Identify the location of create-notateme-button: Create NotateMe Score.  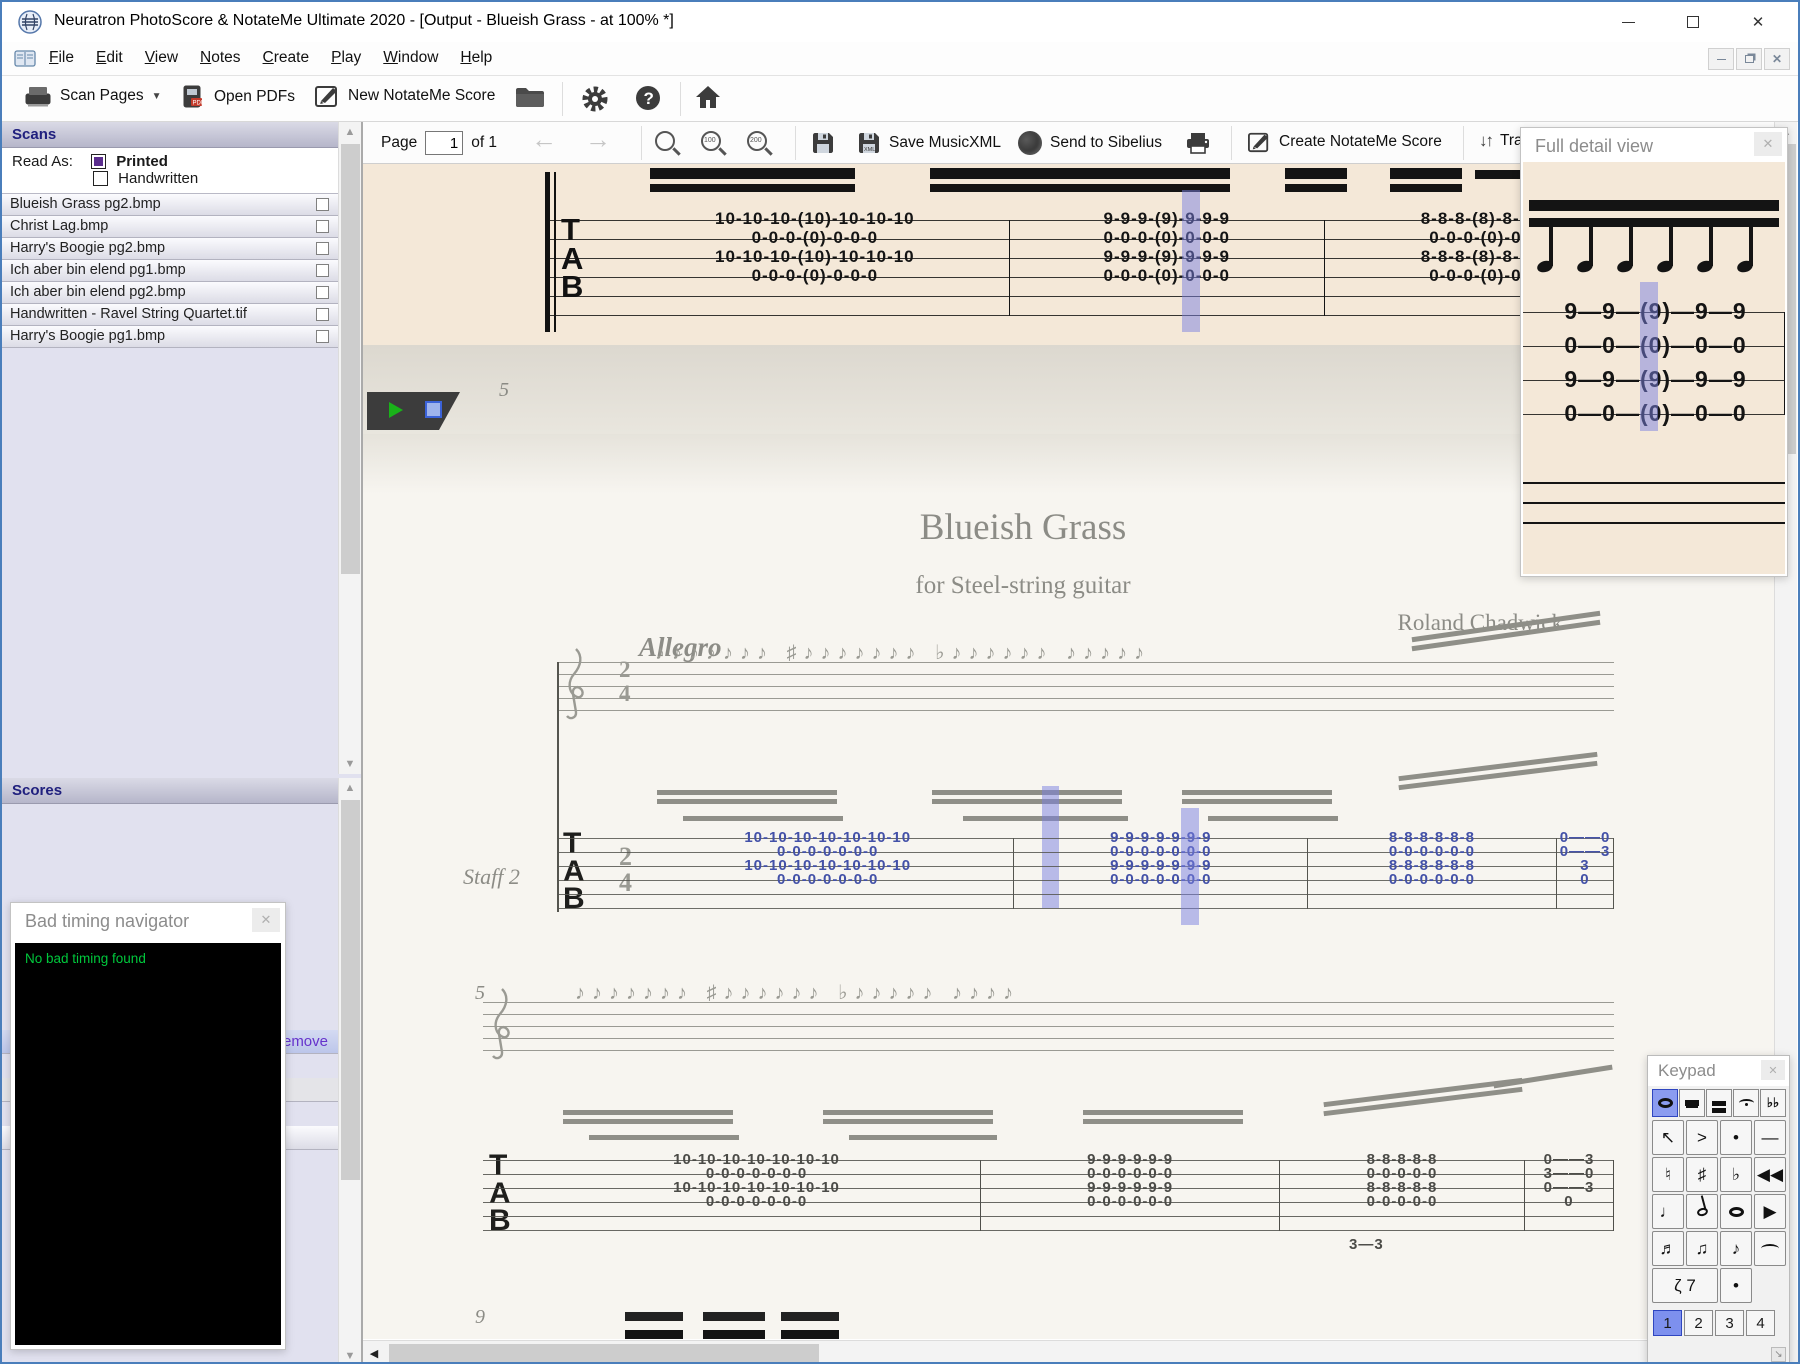
(1344, 142).